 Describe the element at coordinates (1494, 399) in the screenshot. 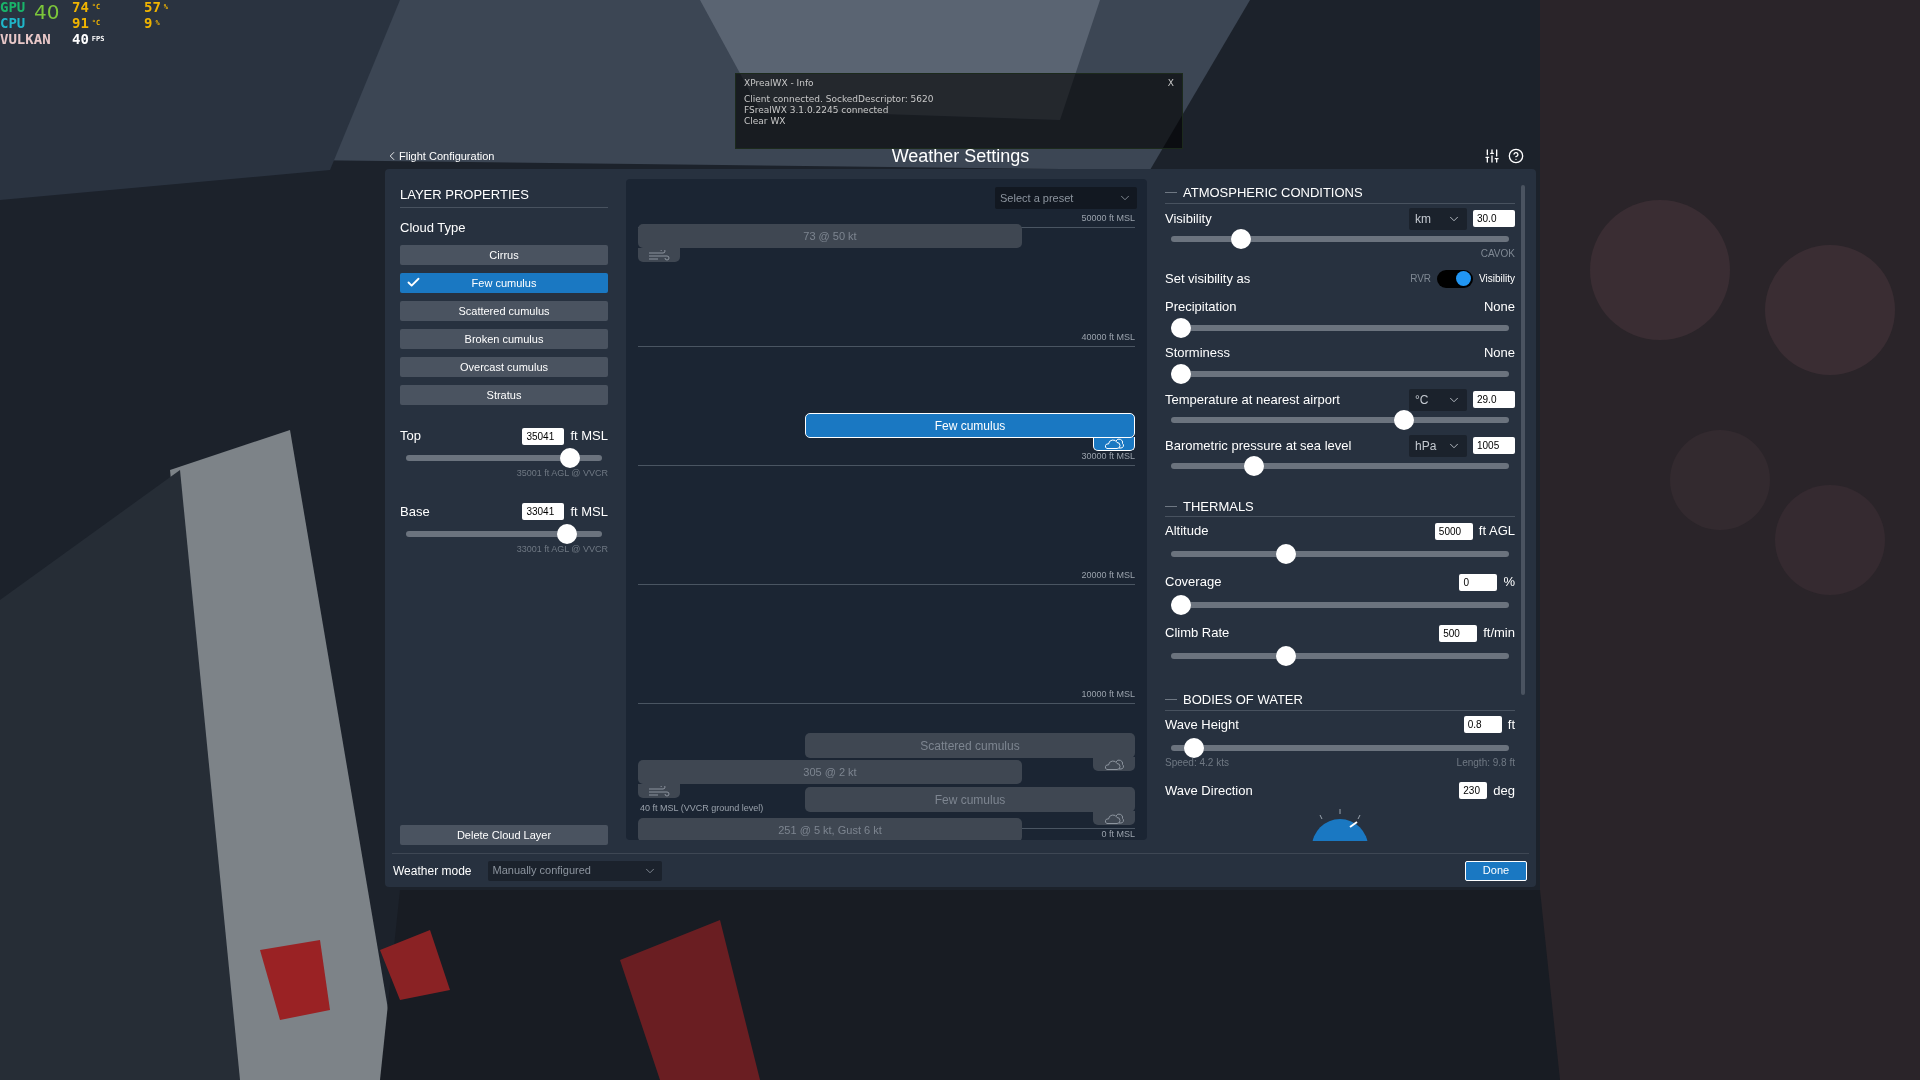

I see `number-field: 29.0` at that location.